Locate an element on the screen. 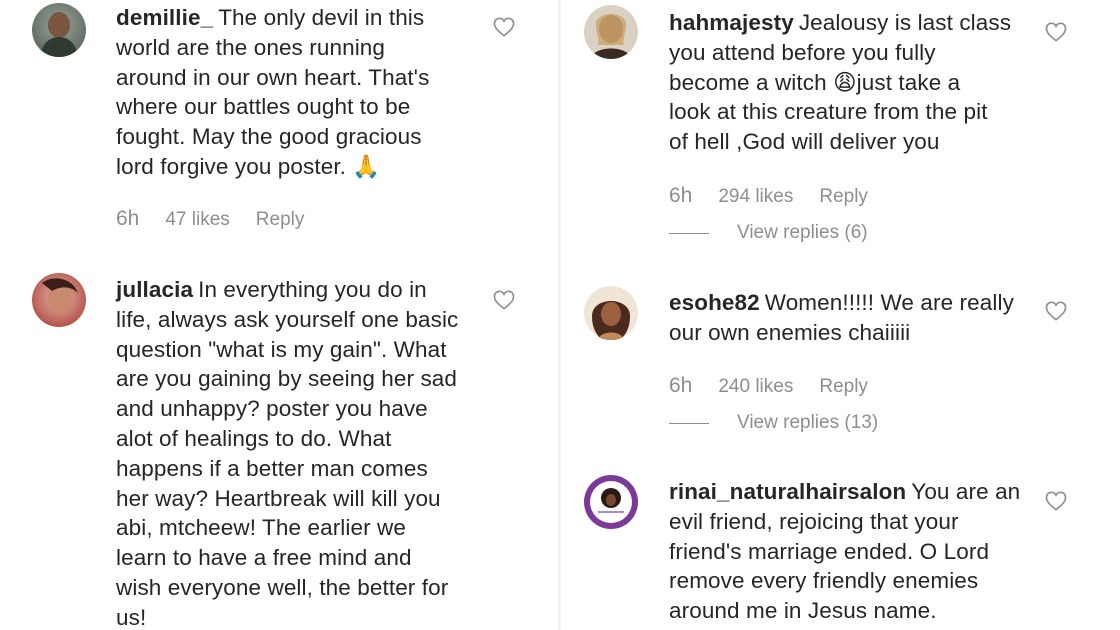  comment-text-line: fought. May the good gracious is located at coordinates (269, 137).